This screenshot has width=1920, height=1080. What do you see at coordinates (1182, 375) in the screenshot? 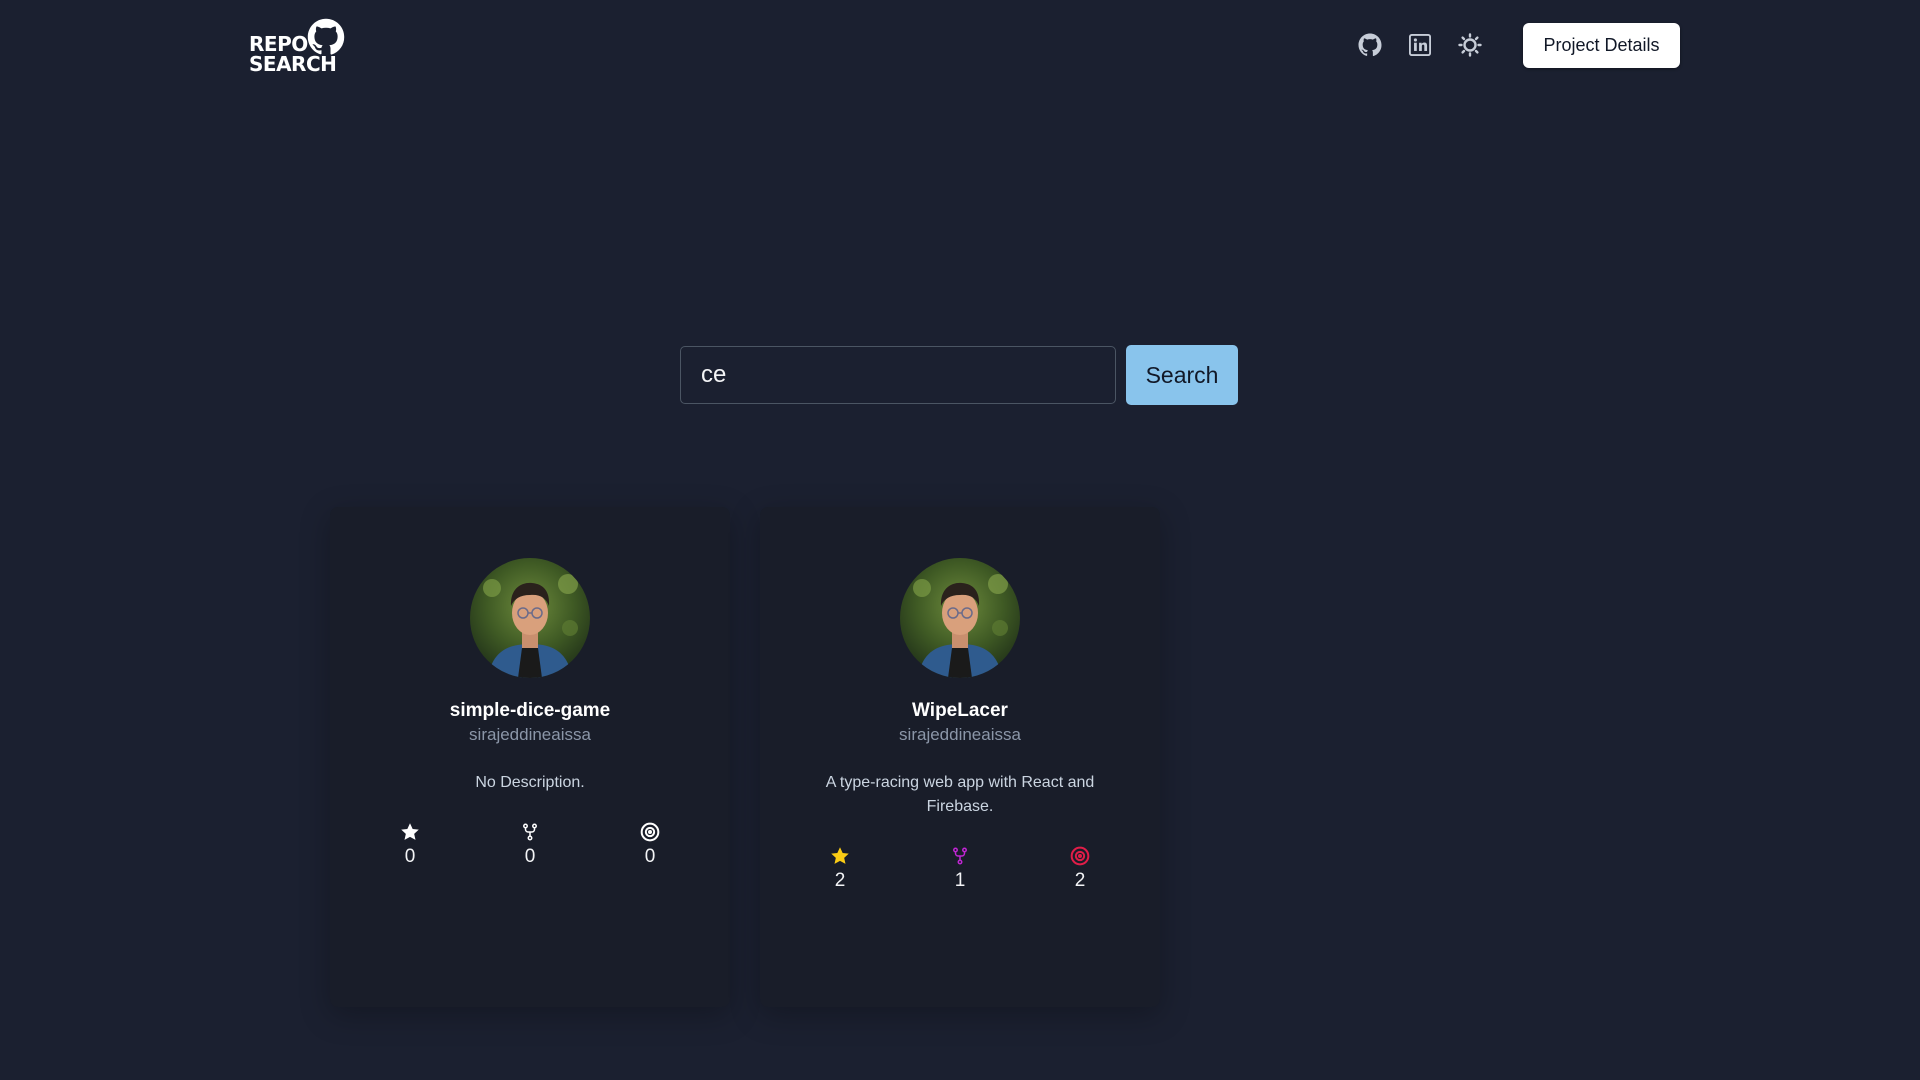
I see `search-button: Search` at bounding box center [1182, 375].